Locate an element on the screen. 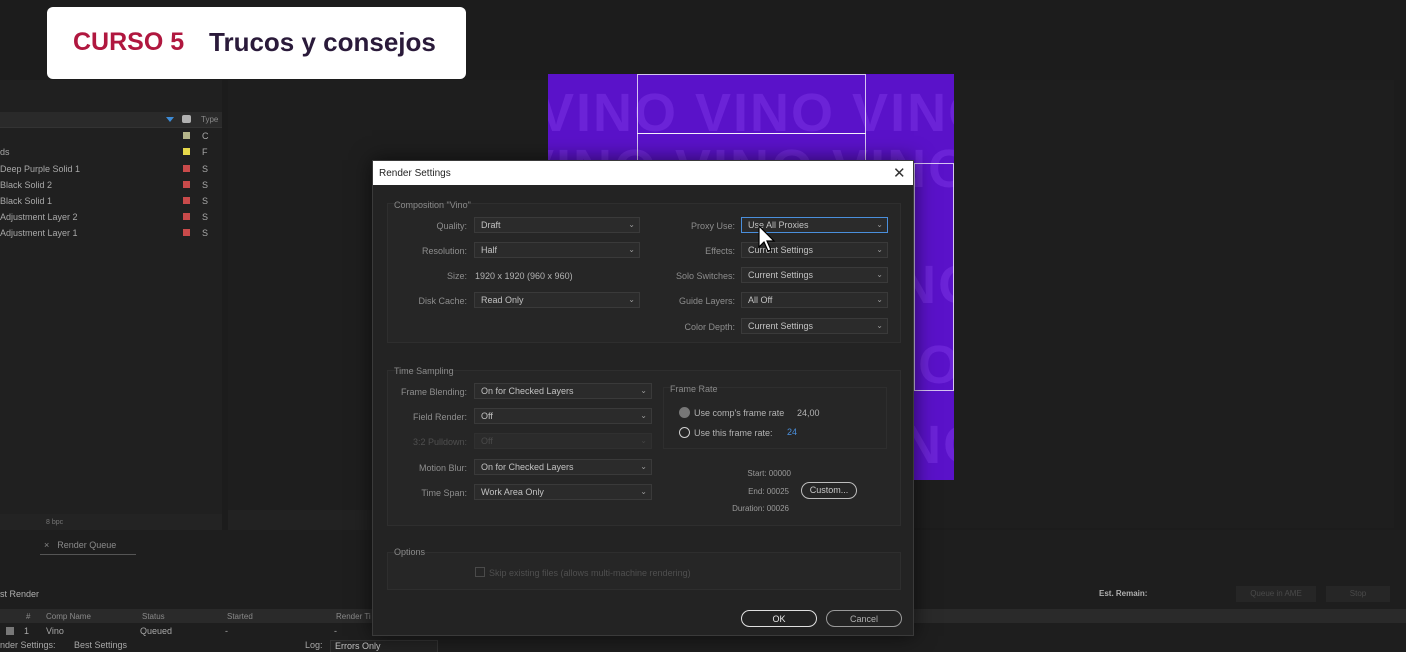 Image resolution: width=1406 pixels, height=652 pixels. render-settings-value: Best Settings is located at coordinates (100, 645).